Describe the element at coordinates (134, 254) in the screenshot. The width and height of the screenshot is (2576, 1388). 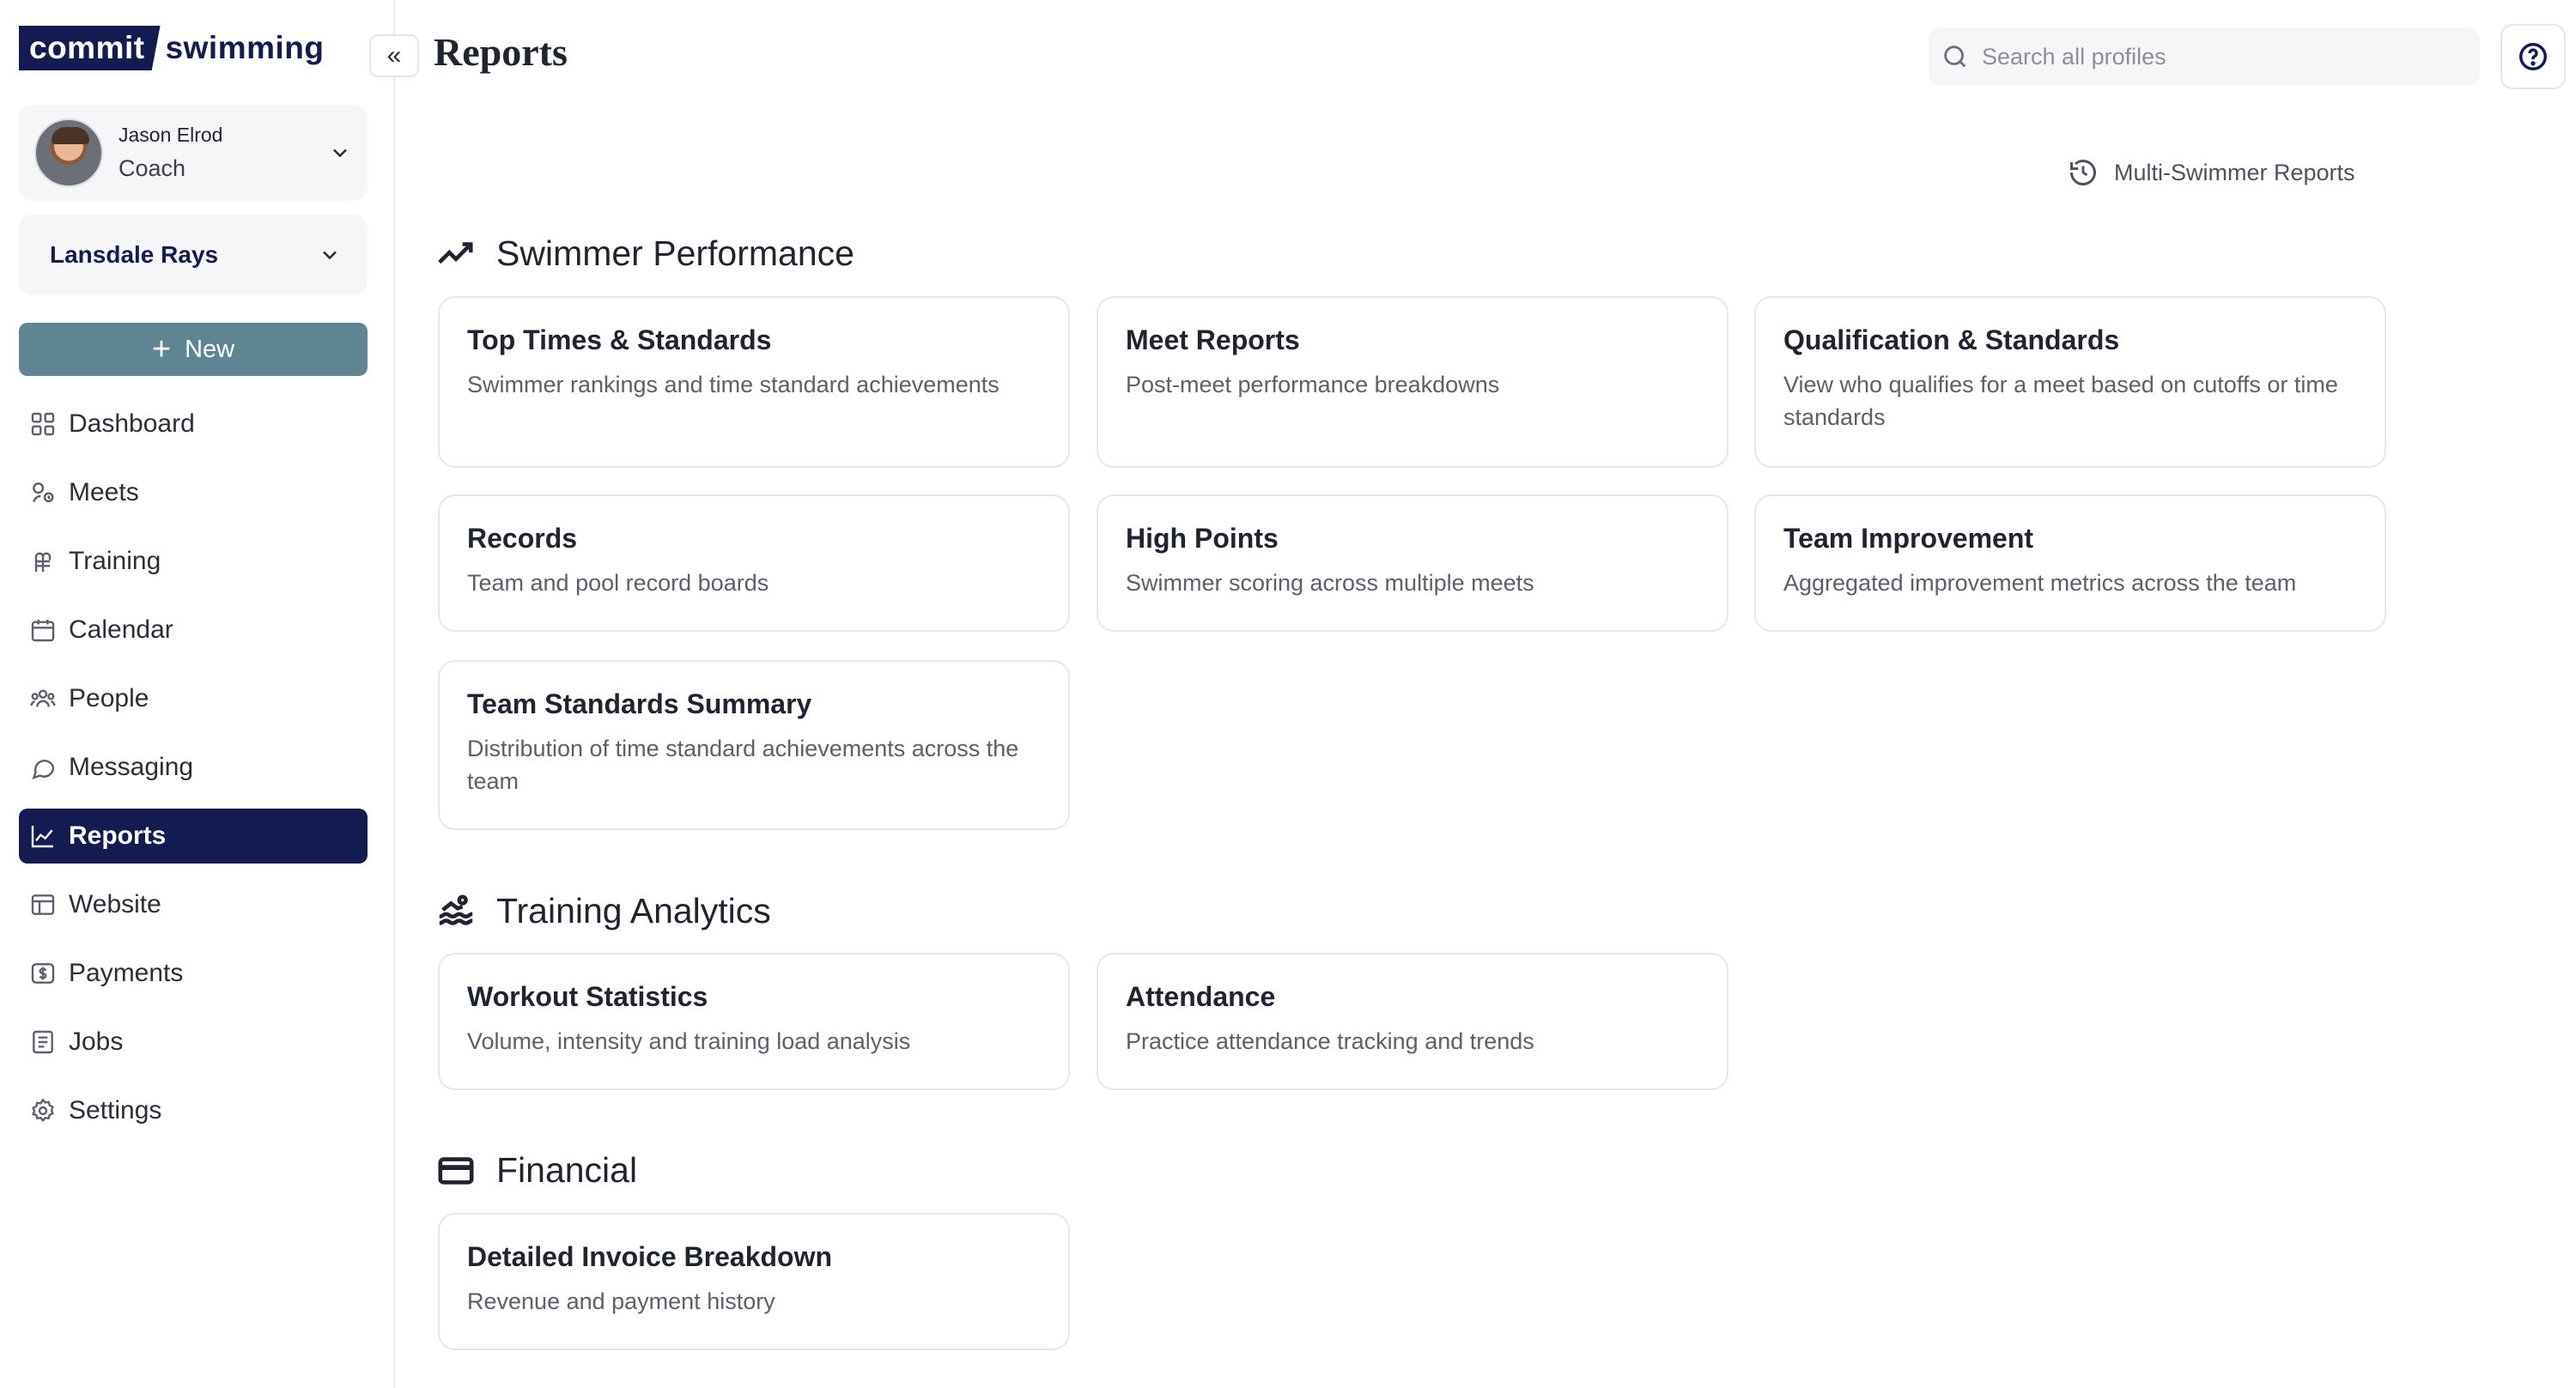
I see `team-name: Lansdale Rays` at that location.